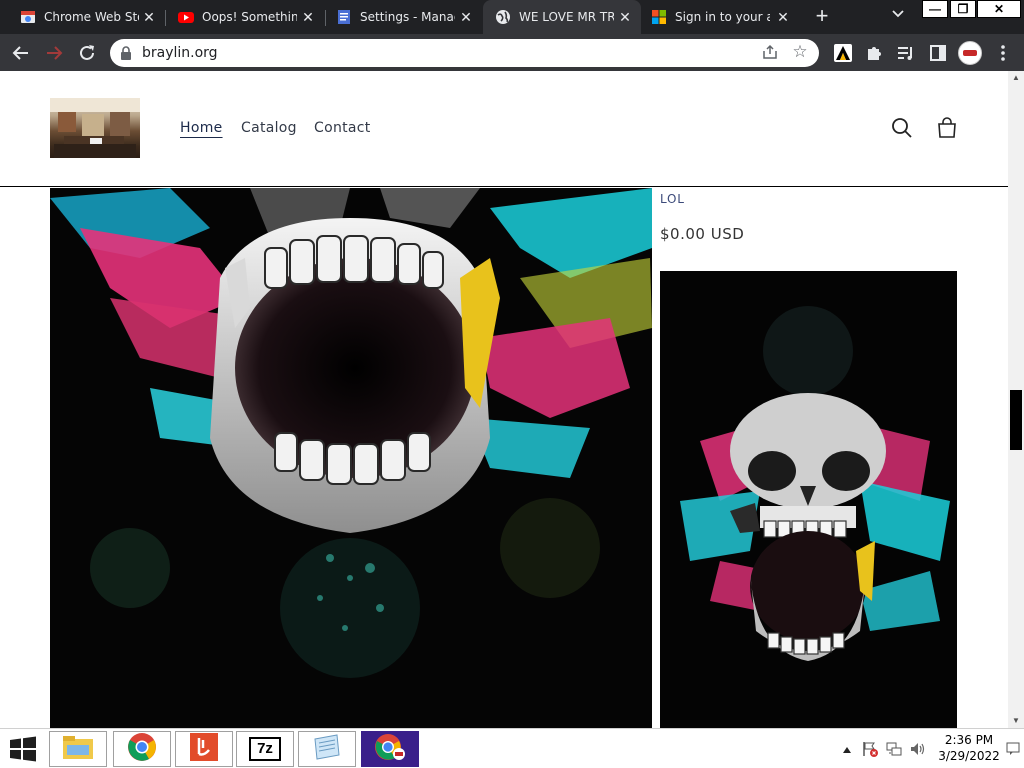 The image size is (1024, 768). Describe the element at coordinates (672, 199) in the screenshot. I see `product-vendor: LOL` at that location.